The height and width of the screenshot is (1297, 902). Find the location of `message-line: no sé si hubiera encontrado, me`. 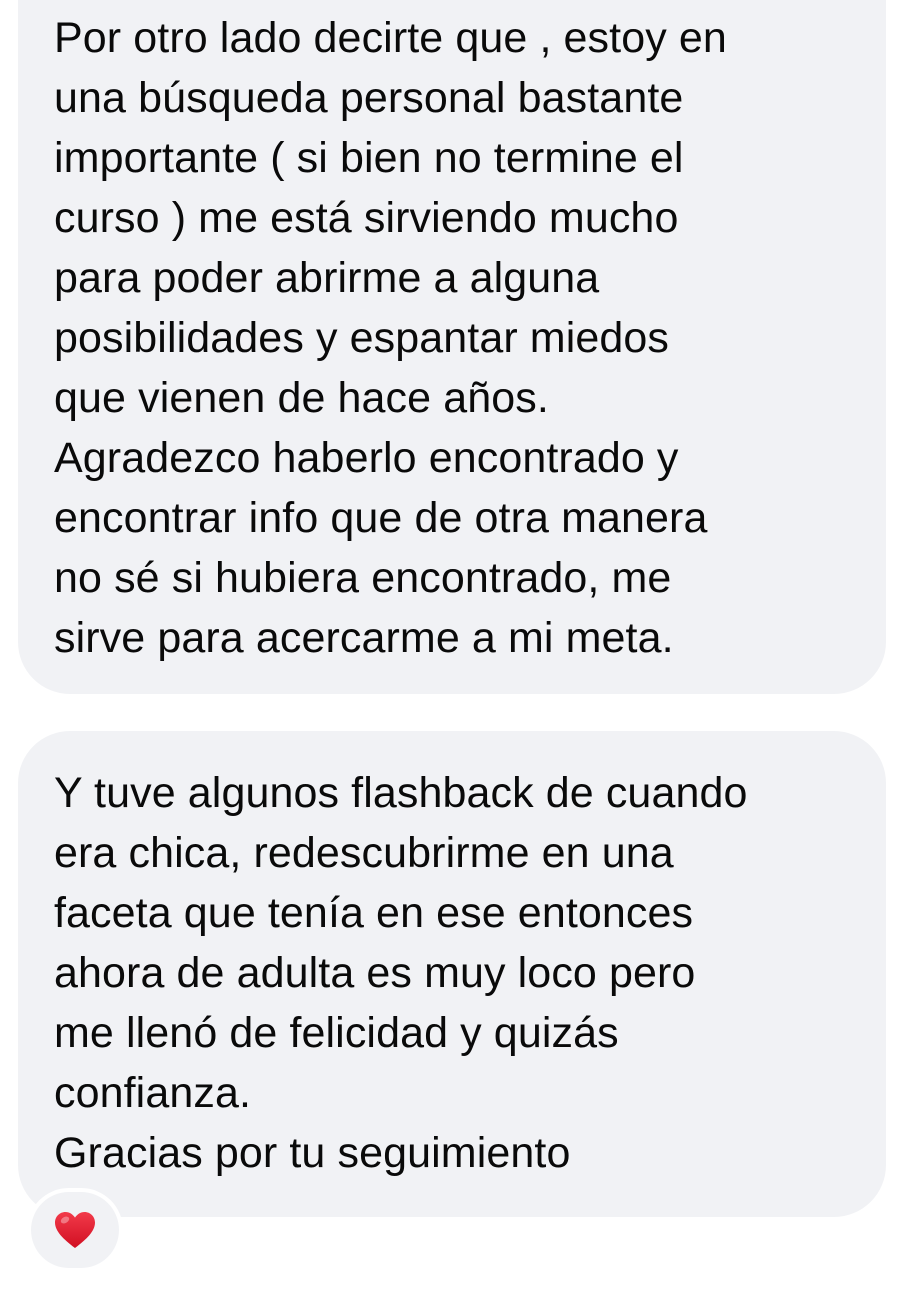

message-line: no sé si hubiera encontrado, me is located at coordinates (363, 578).